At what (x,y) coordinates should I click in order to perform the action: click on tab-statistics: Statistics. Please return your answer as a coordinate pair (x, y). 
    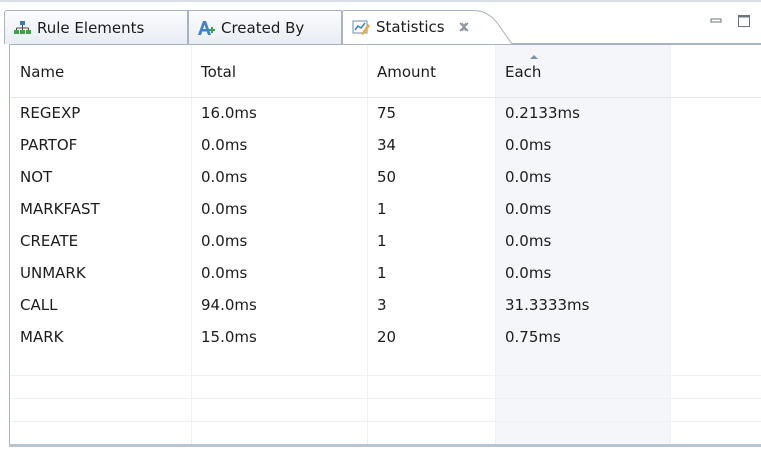
    Looking at the image, I should click on (427, 27).